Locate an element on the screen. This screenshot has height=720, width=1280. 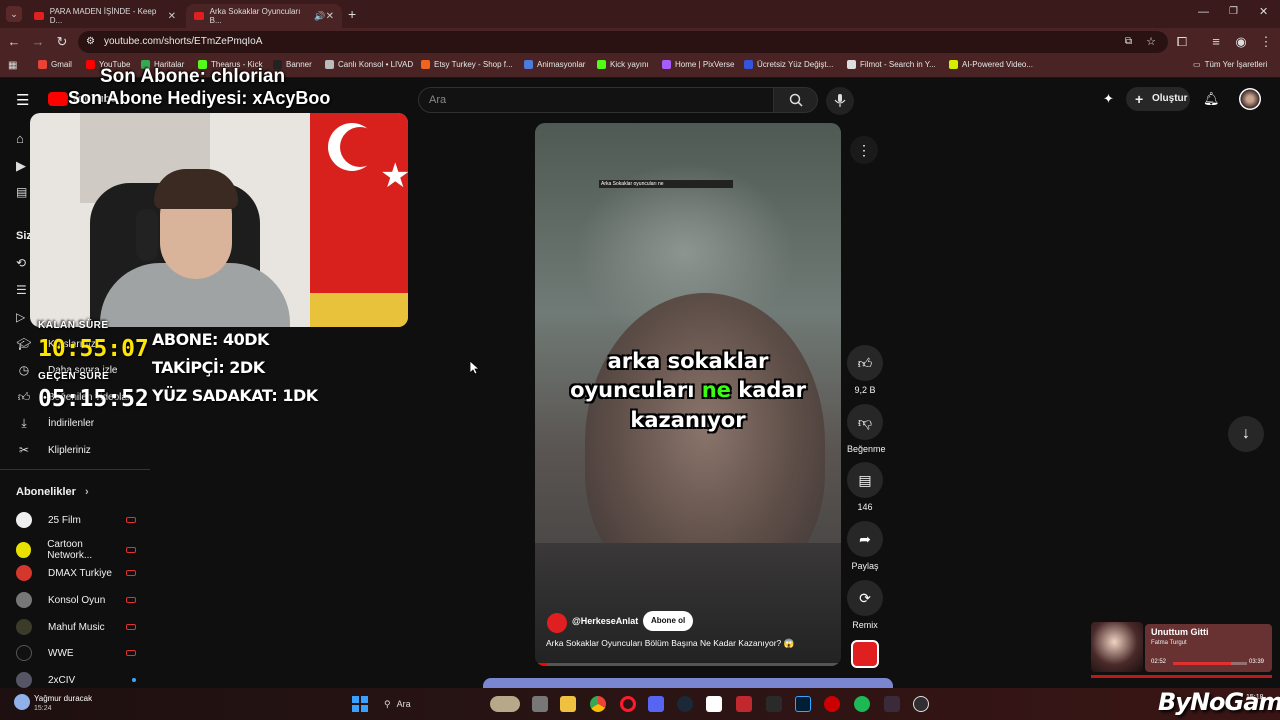
subscription-item: DMAX Turkiye is located at coordinates (76, 573).